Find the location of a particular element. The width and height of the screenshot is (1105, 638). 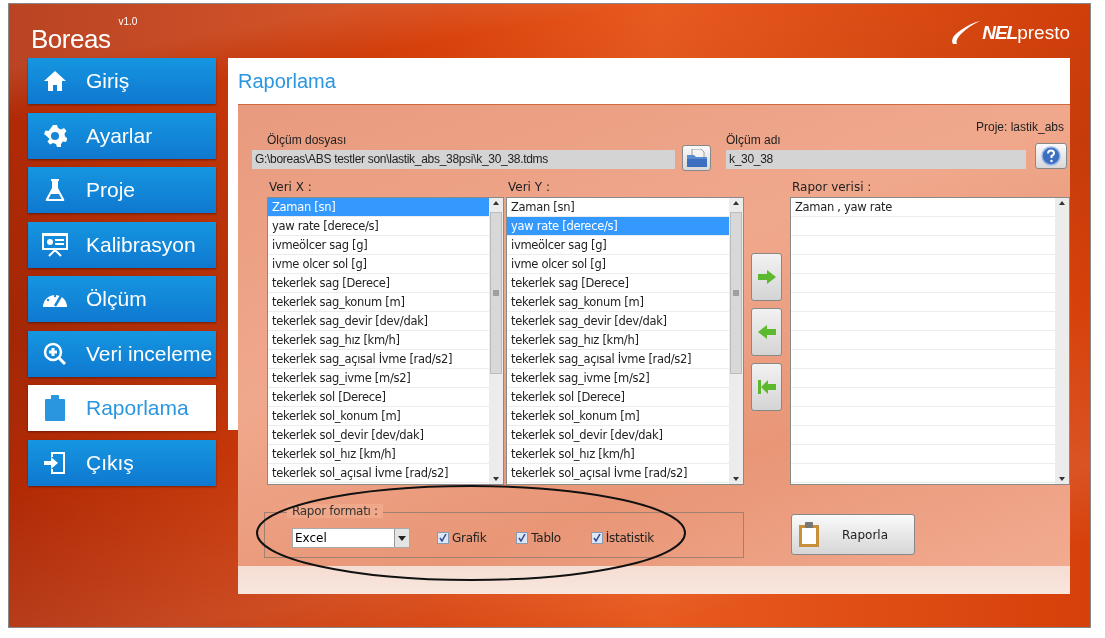

add-button is located at coordinates (766, 277).